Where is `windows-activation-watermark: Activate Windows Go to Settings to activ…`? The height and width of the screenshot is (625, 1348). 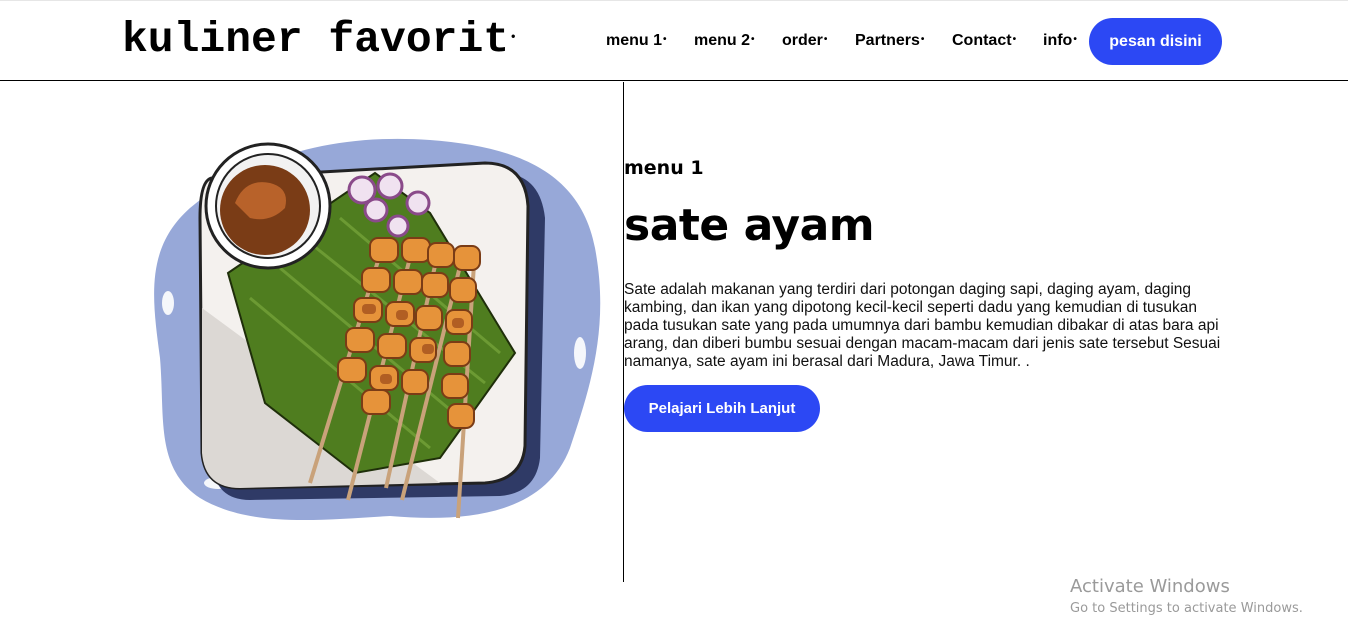 windows-activation-watermark: Activate Windows Go to Settings to activ… is located at coordinates (1186, 596).